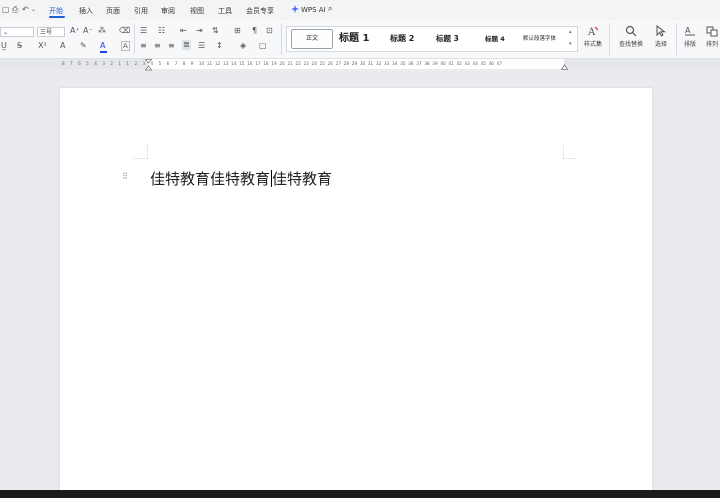 The height and width of the screenshot is (498, 720). I want to click on style-heading-1: 标题 1, so click(354, 39).